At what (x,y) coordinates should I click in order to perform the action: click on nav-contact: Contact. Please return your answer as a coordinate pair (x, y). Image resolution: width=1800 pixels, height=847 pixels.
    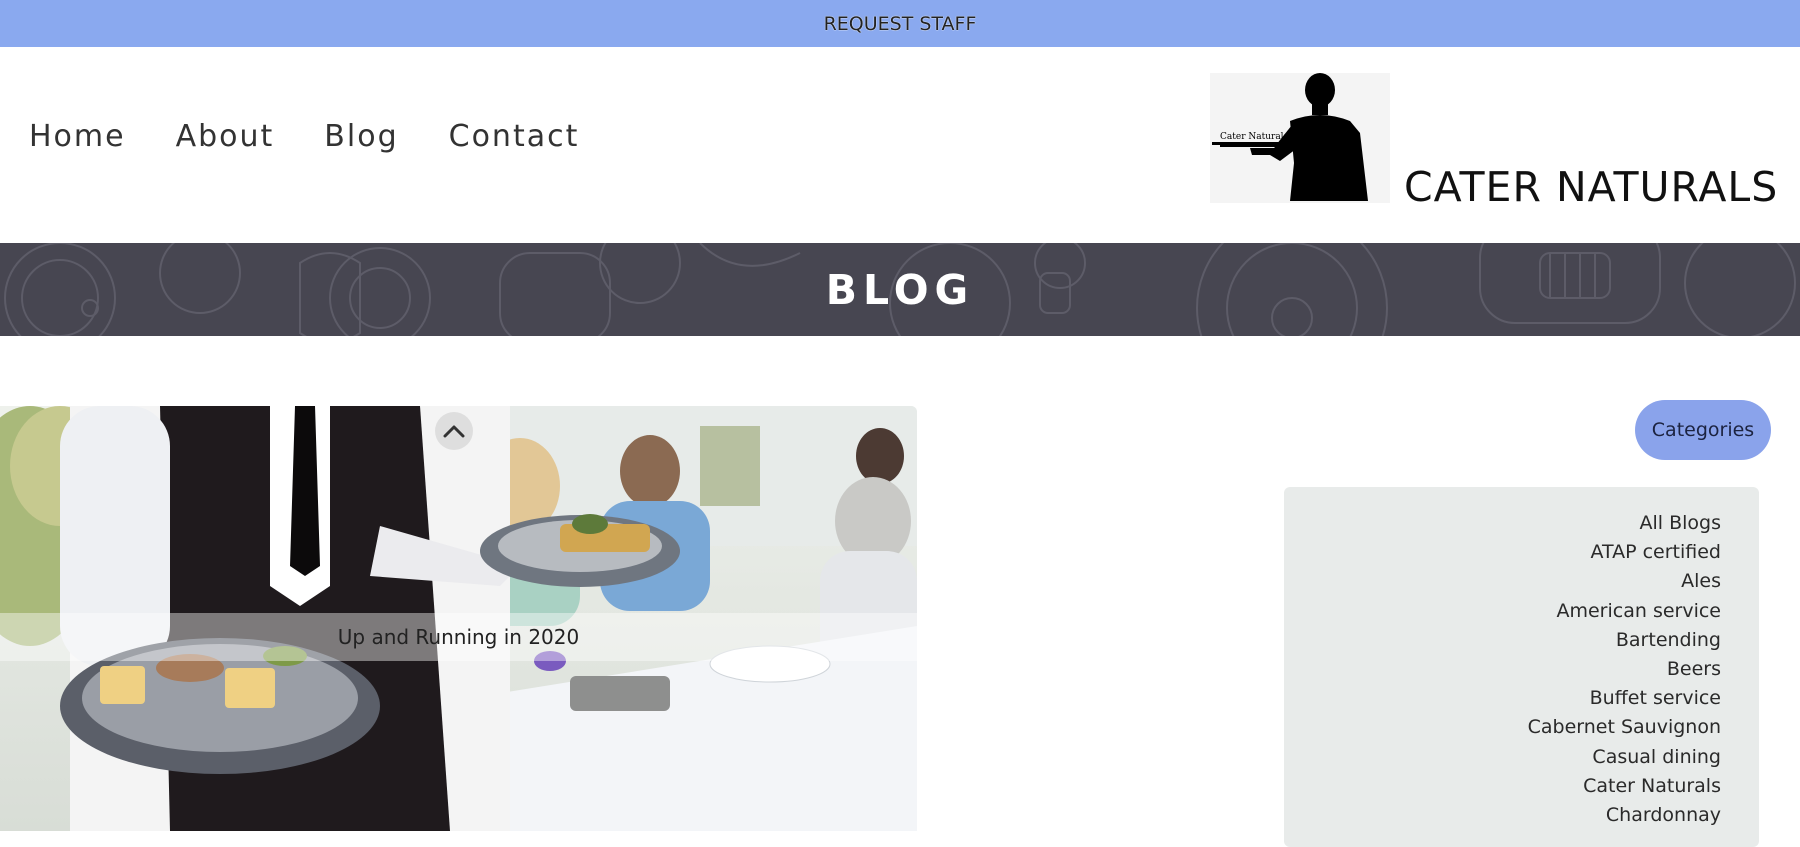
    Looking at the image, I should click on (514, 136).